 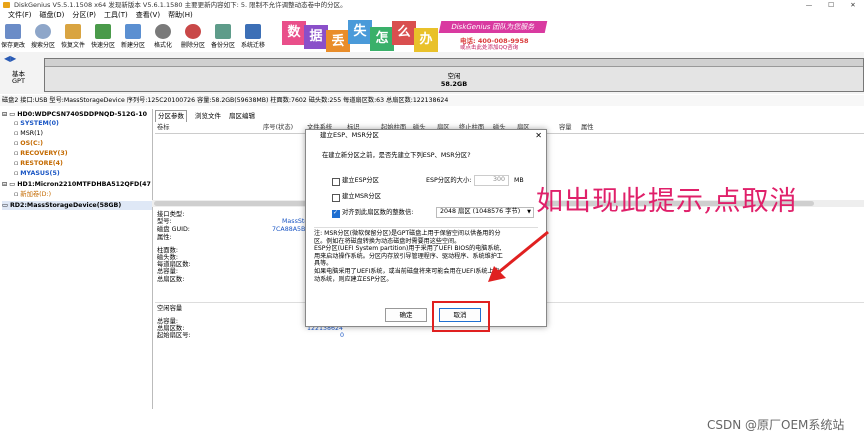 I want to click on search-partition-button: 搜索分区, so click(x=43, y=37).